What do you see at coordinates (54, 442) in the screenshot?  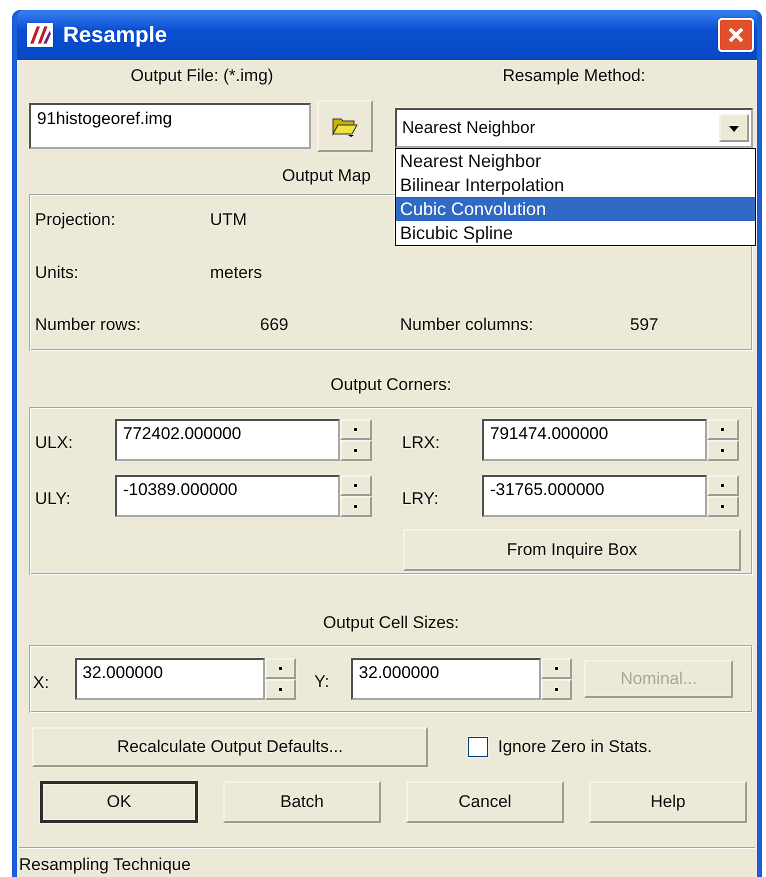 I see `field-label: ULX:` at bounding box center [54, 442].